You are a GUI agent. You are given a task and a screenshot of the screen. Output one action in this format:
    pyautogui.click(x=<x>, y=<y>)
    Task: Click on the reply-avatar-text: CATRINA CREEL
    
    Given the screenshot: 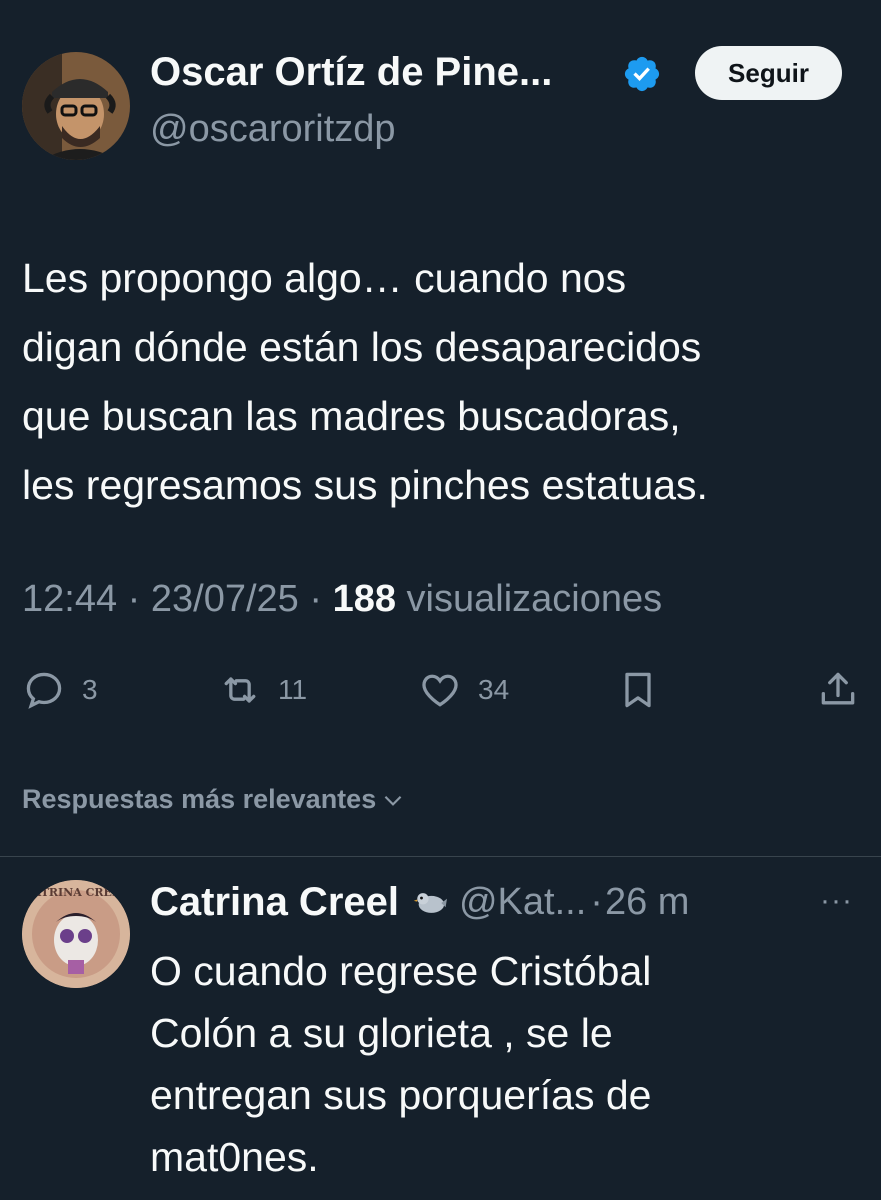 What is the action you would take?
    pyautogui.click(x=76, y=892)
    